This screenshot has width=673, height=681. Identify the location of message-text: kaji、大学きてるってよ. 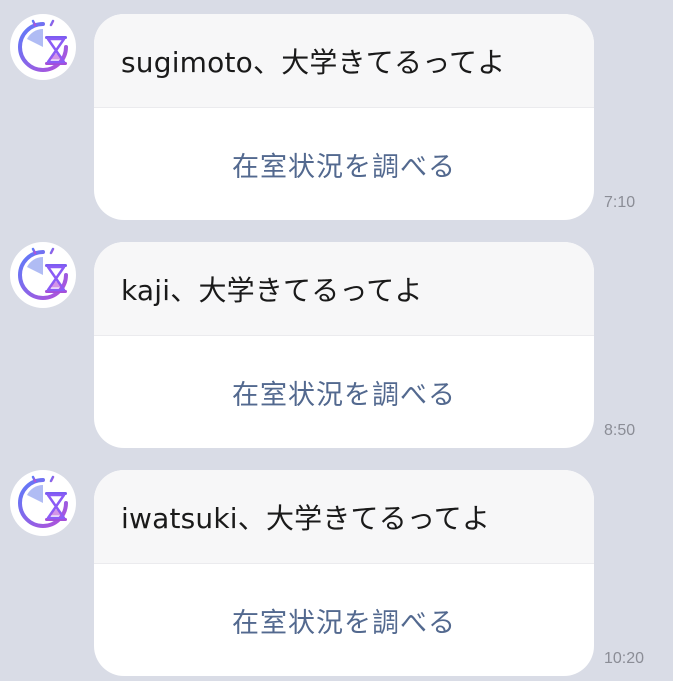
(344, 289).